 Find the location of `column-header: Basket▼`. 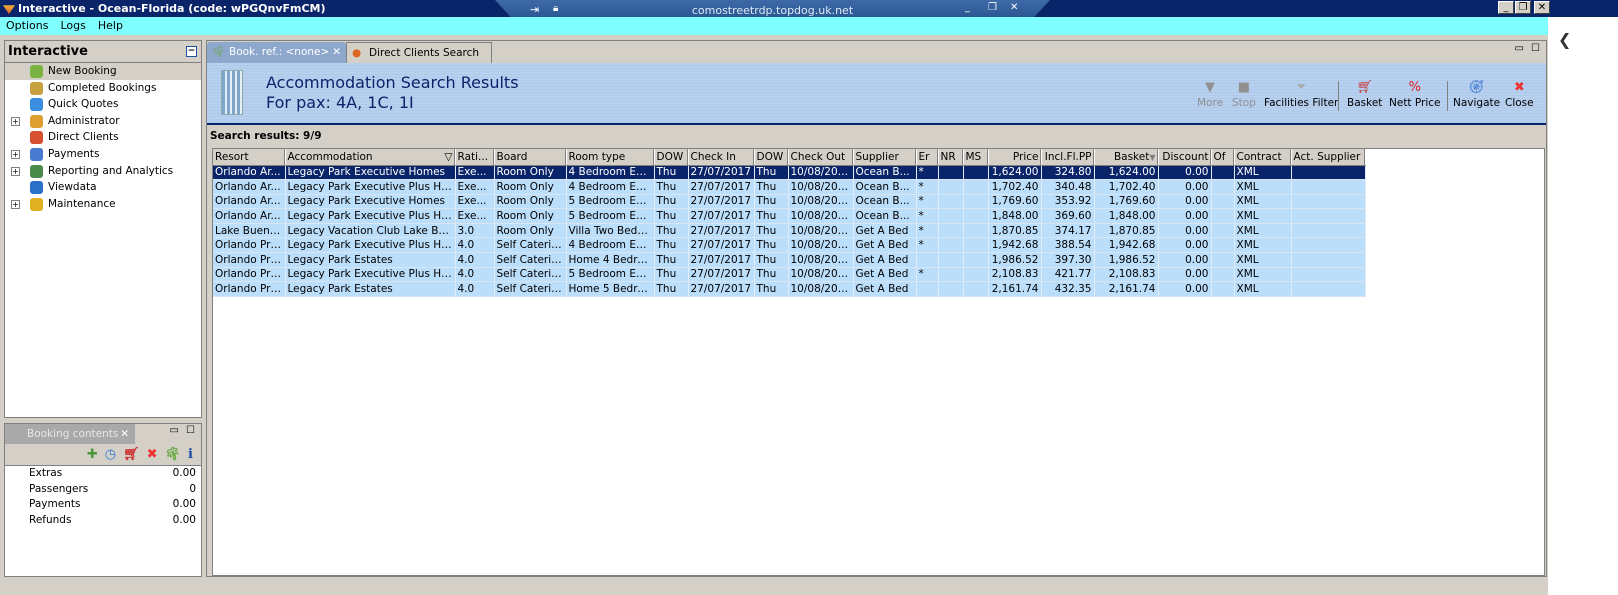

column-header: Basket▼ is located at coordinates (1126, 157).